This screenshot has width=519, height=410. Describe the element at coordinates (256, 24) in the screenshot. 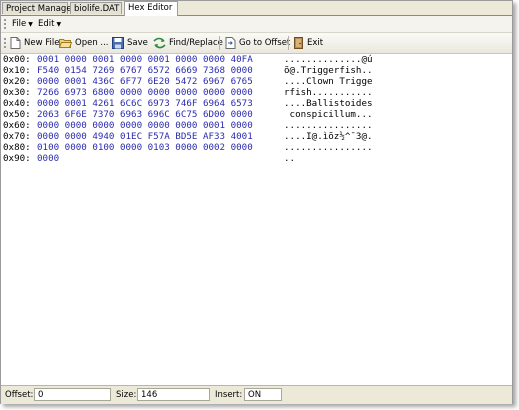

I see `menu-bar: File ▼ Edit ▼` at that location.